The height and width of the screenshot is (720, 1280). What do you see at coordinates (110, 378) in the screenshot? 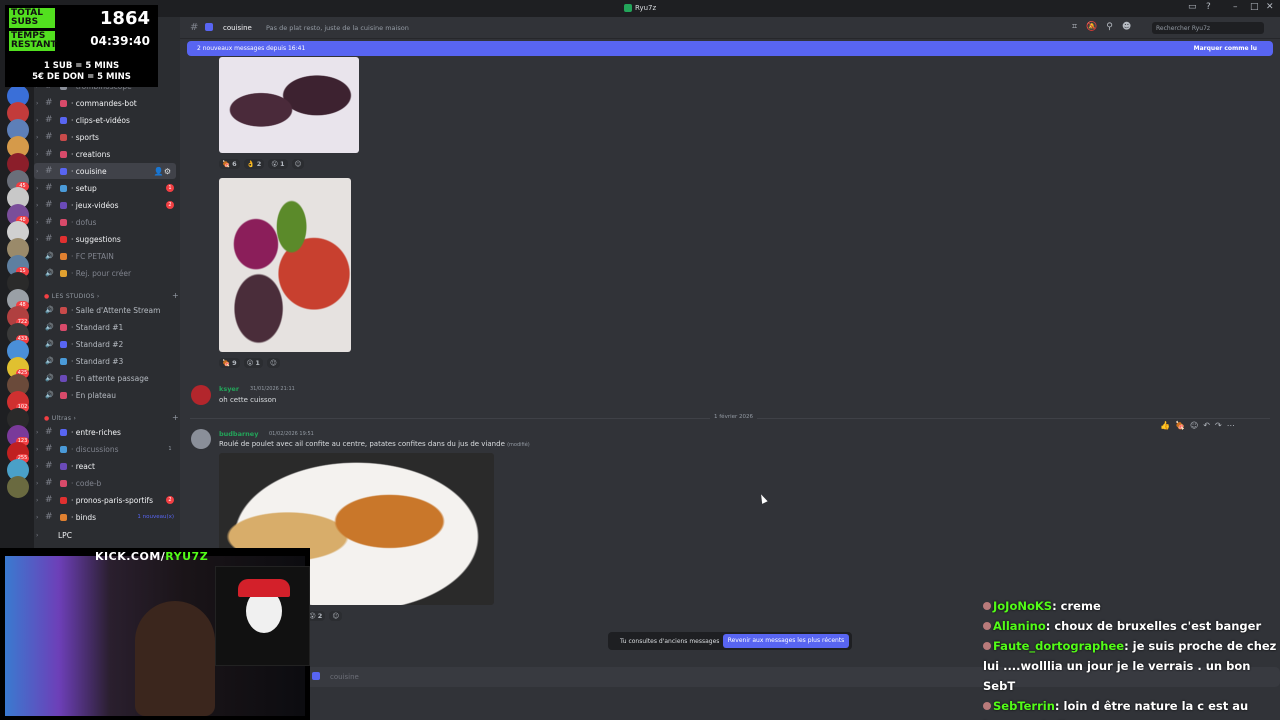
I see `channel-label: · En attente passage` at bounding box center [110, 378].